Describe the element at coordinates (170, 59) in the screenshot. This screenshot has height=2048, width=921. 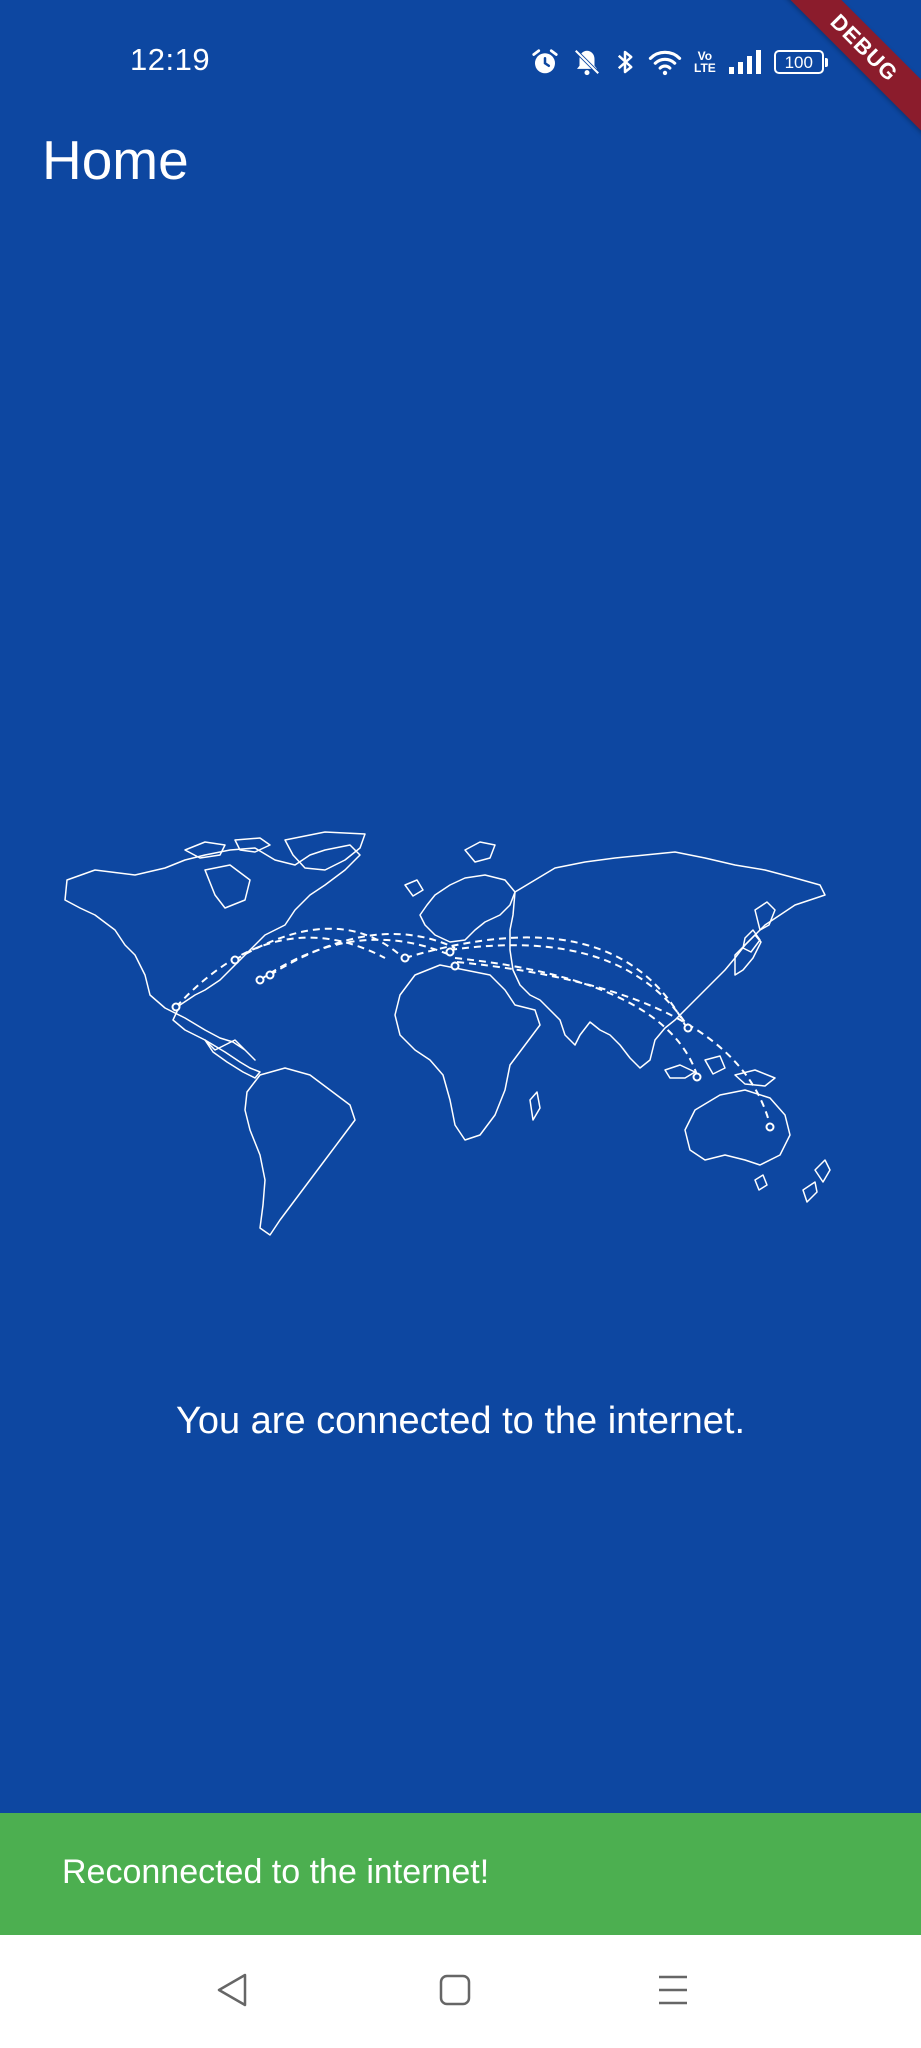
I see `status-time: 12:19` at that location.